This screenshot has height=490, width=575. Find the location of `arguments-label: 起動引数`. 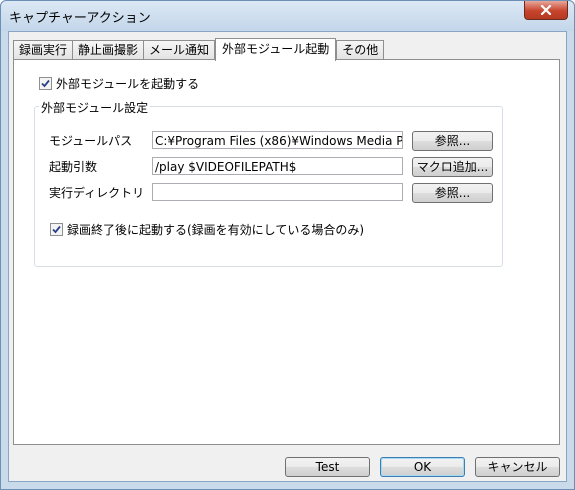

arguments-label: 起動引数 is located at coordinates (73, 167).